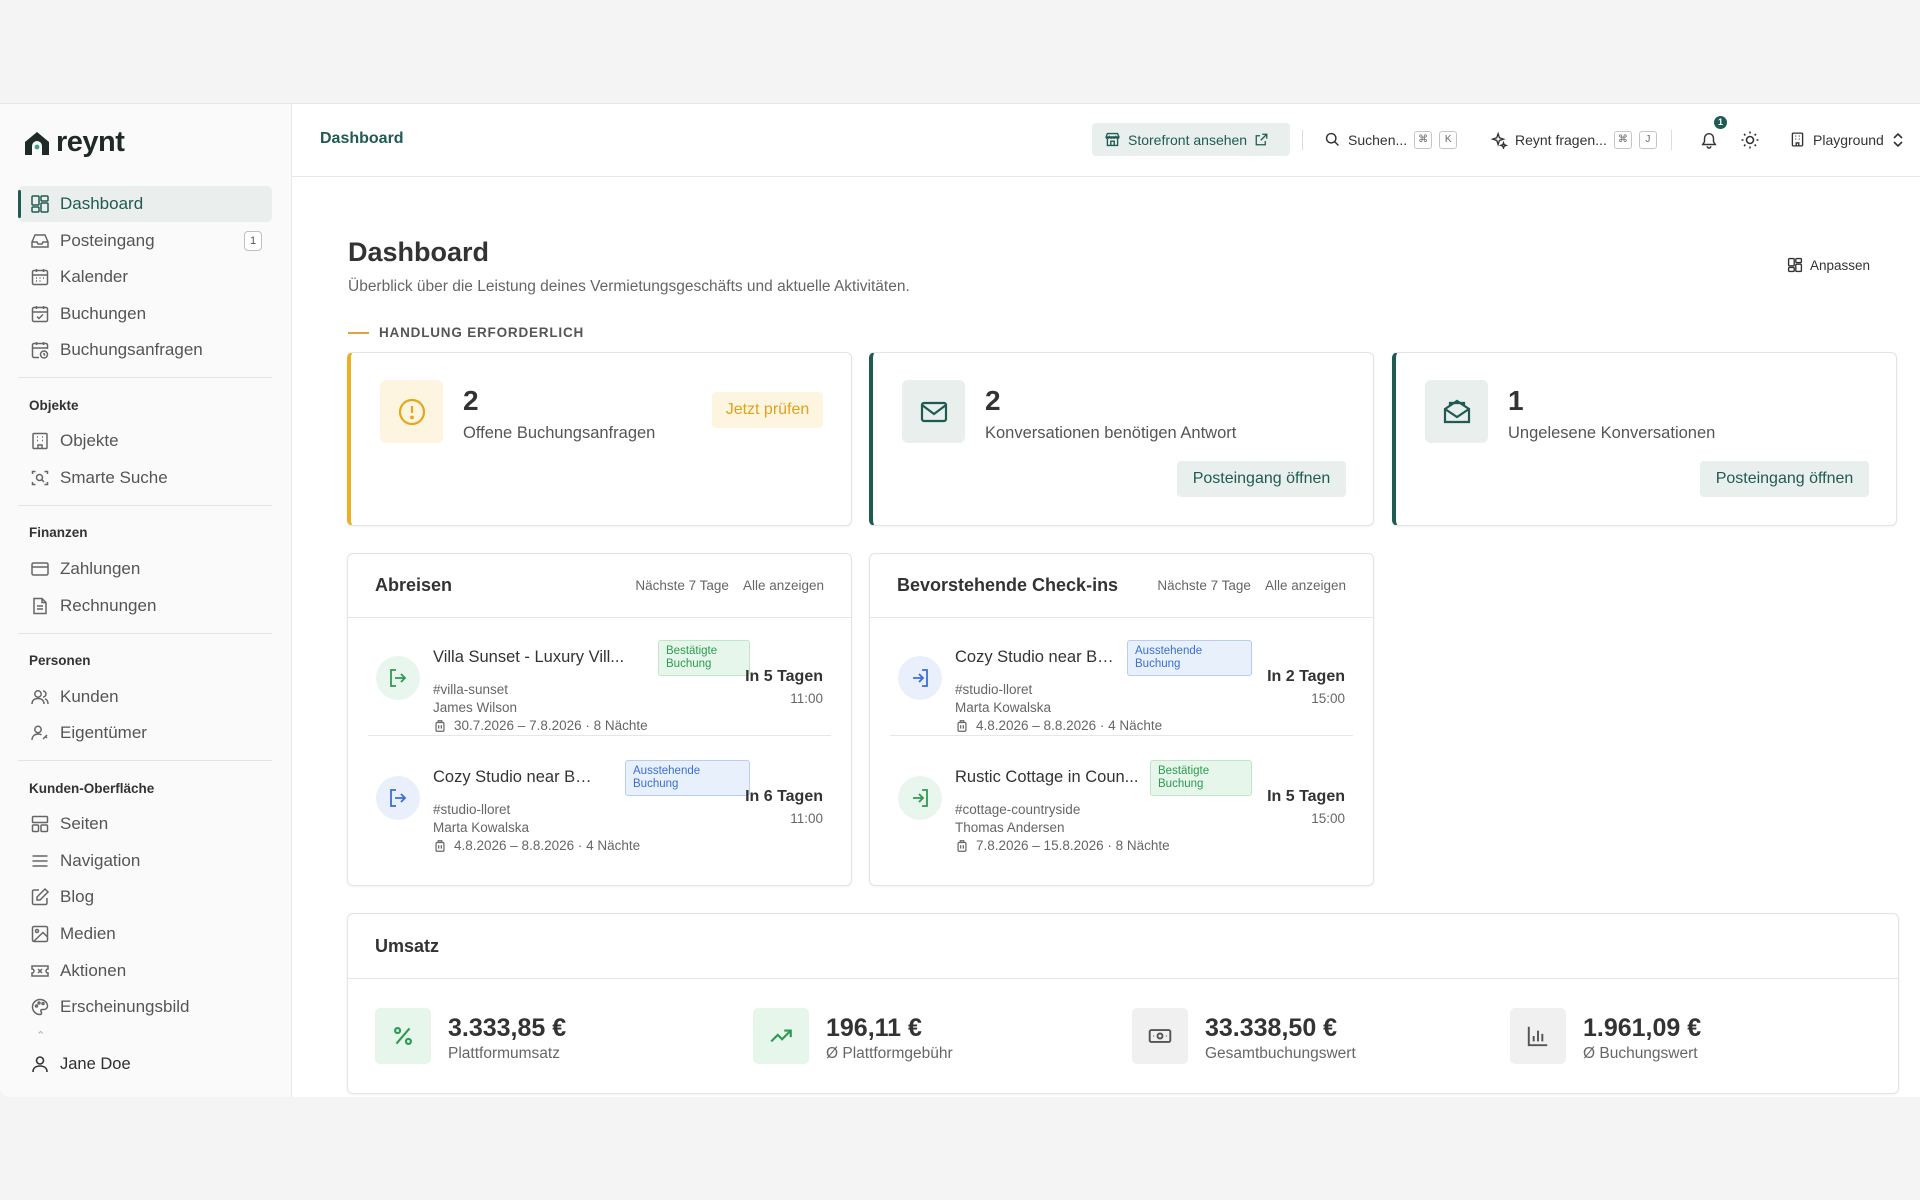 This screenshot has width=1920, height=1200. Describe the element at coordinates (1391, 139) in the screenshot. I see `search-button: Suchen... ⌘ K` at that location.